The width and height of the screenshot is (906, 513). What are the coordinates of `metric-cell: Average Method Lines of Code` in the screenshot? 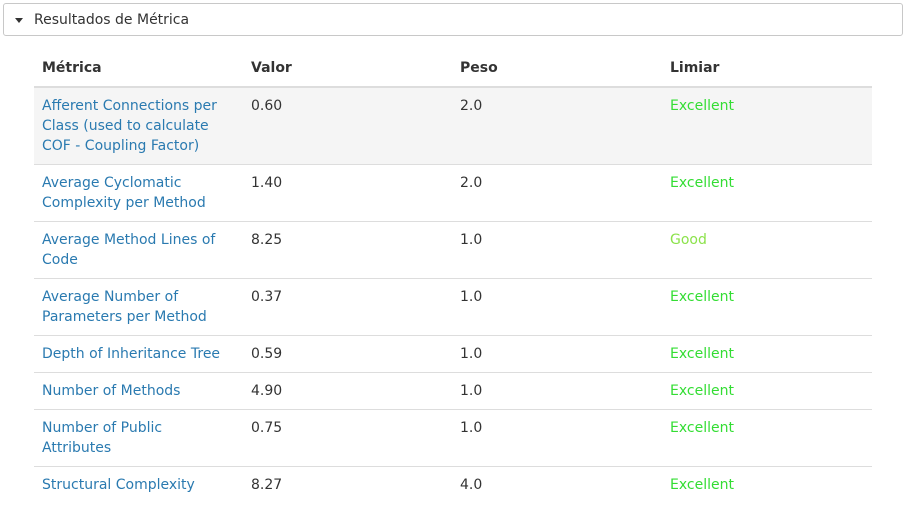 It's located at (138, 250).